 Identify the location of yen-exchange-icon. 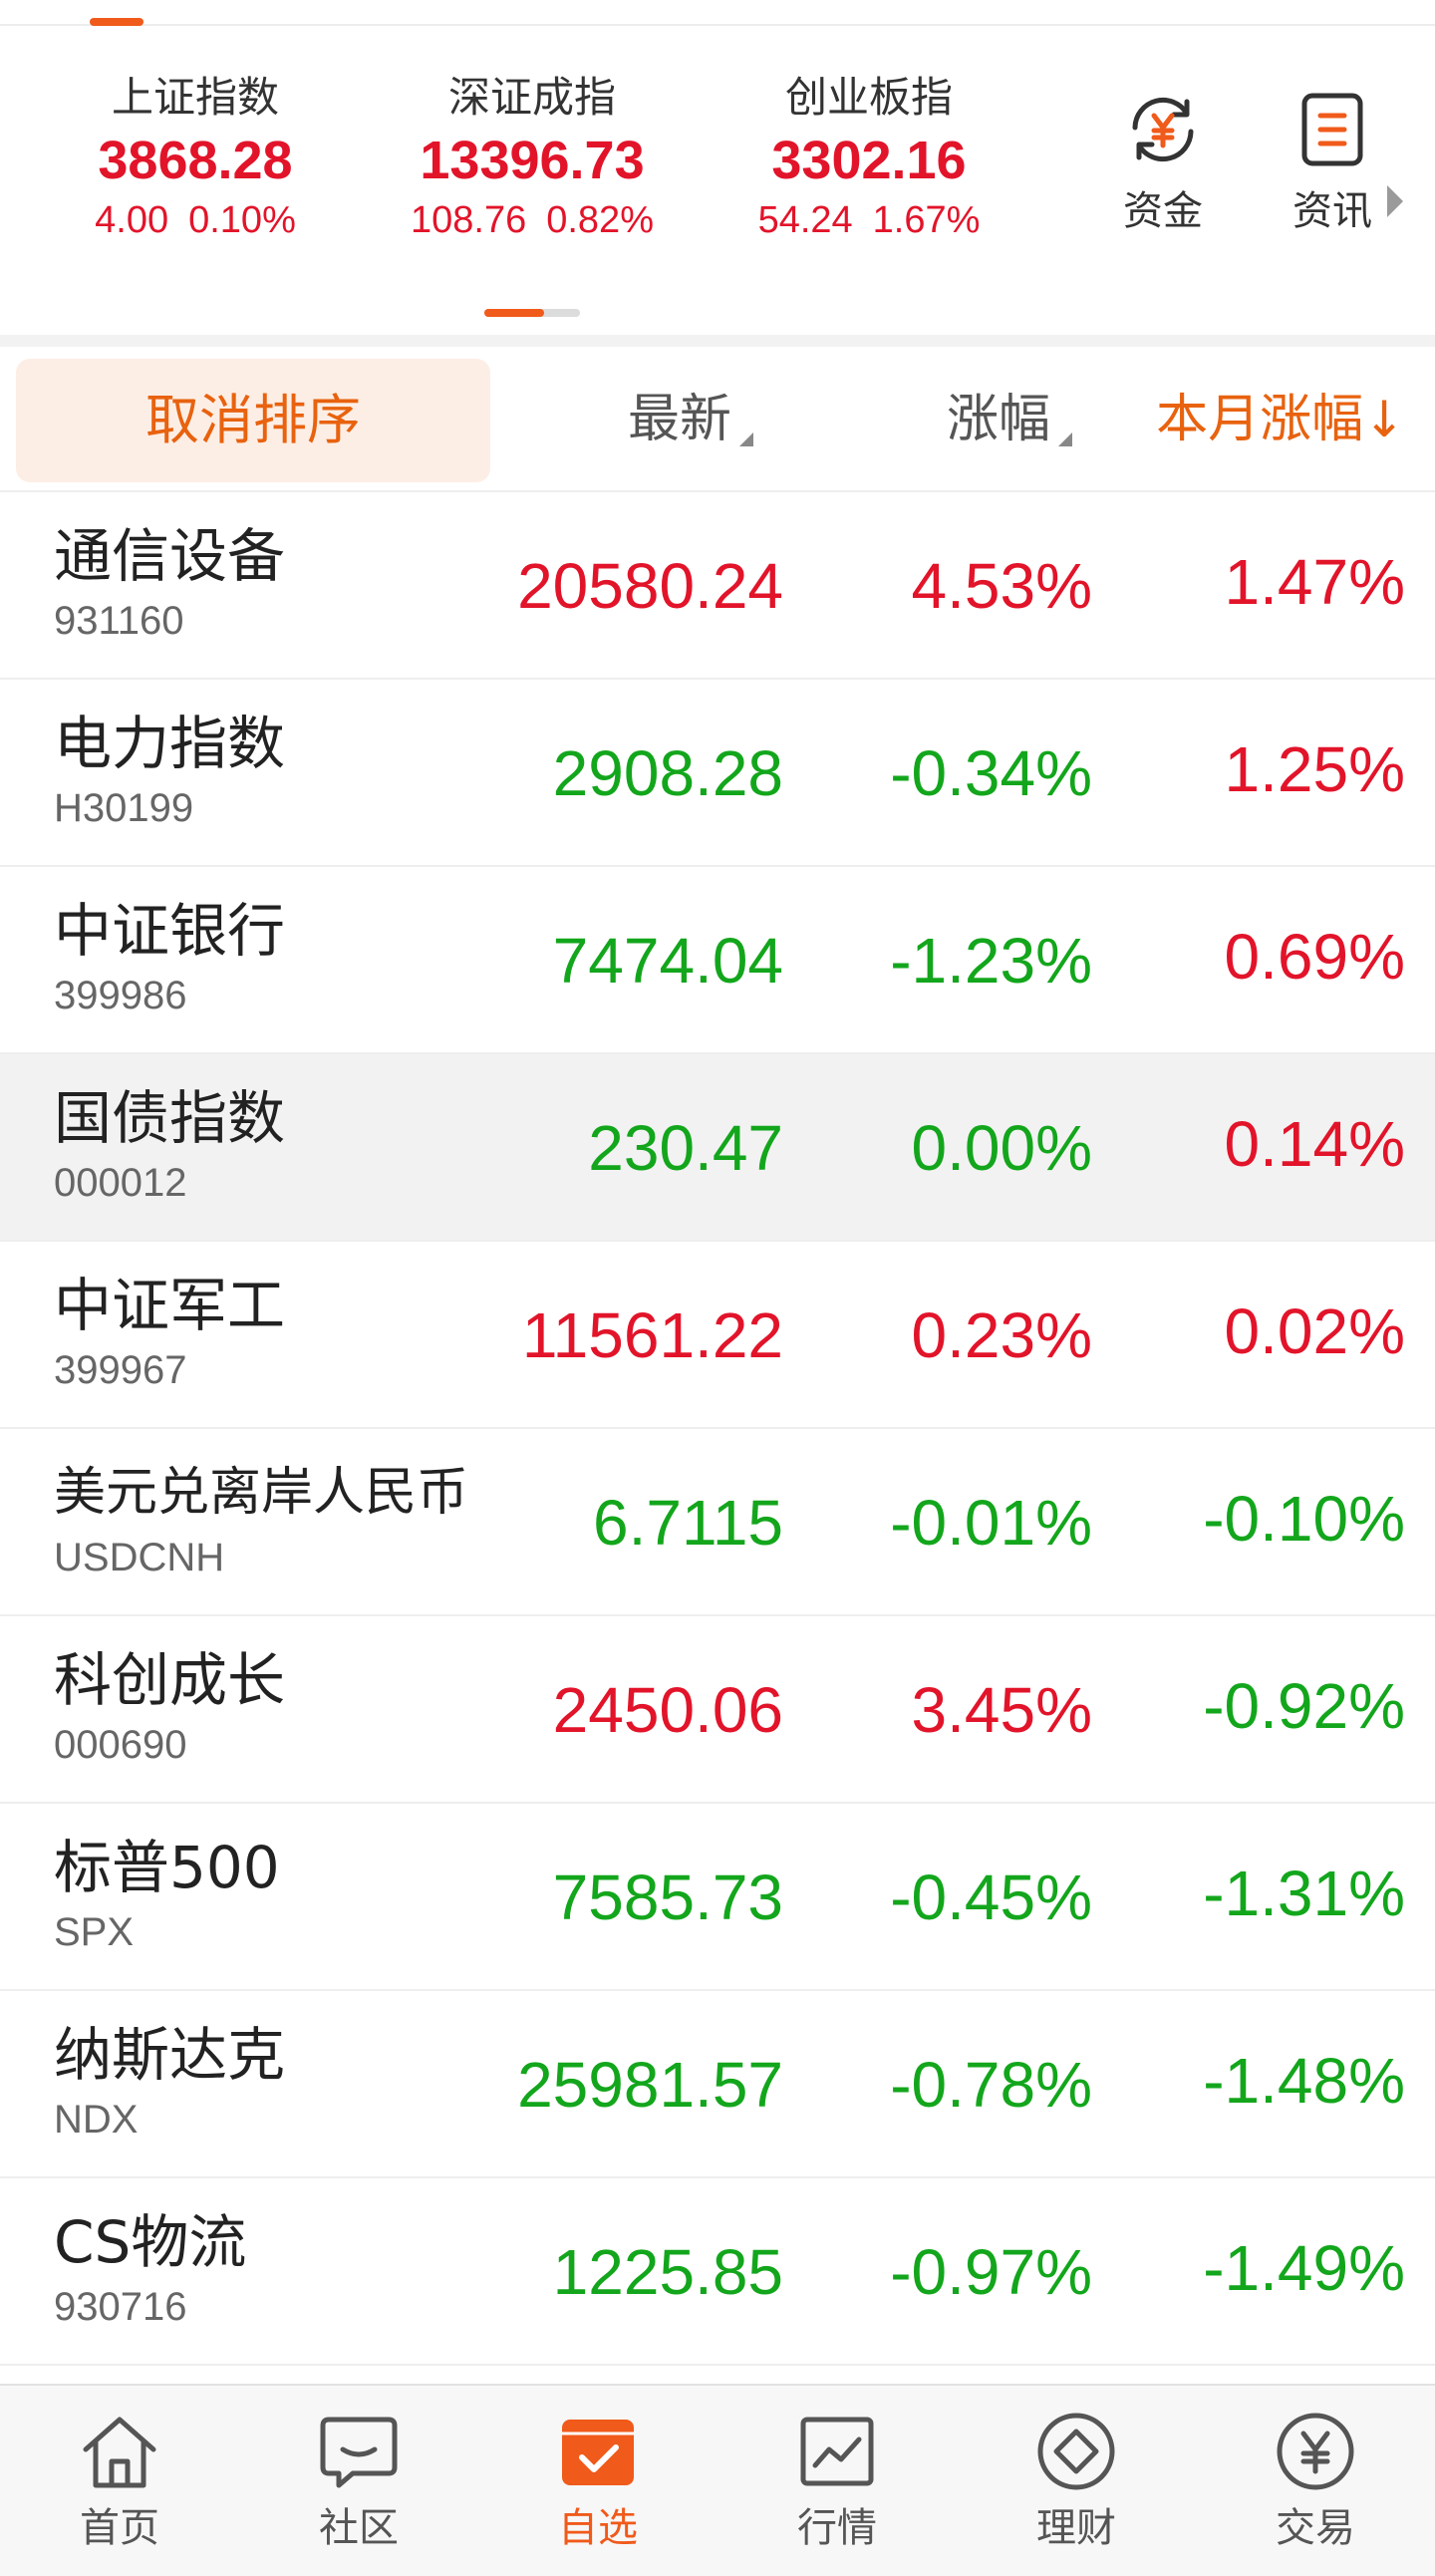
(1163, 129).